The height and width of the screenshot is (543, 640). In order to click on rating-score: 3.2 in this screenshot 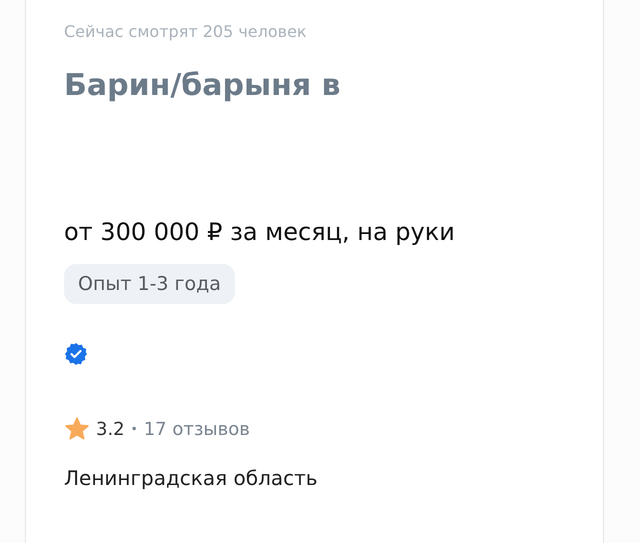, I will do `click(110, 429)`.